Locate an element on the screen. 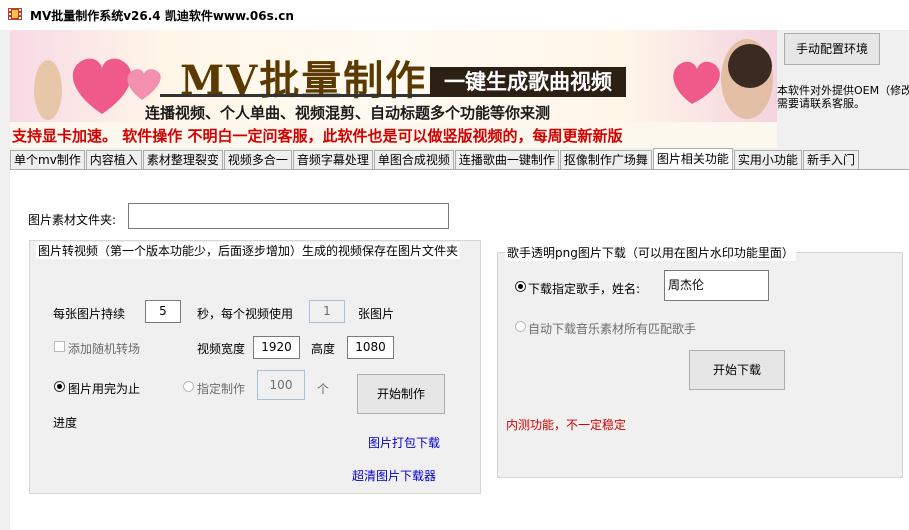 This screenshot has width=909, height=530. singer-name-input: 周杰伦 is located at coordinates (716, 285).